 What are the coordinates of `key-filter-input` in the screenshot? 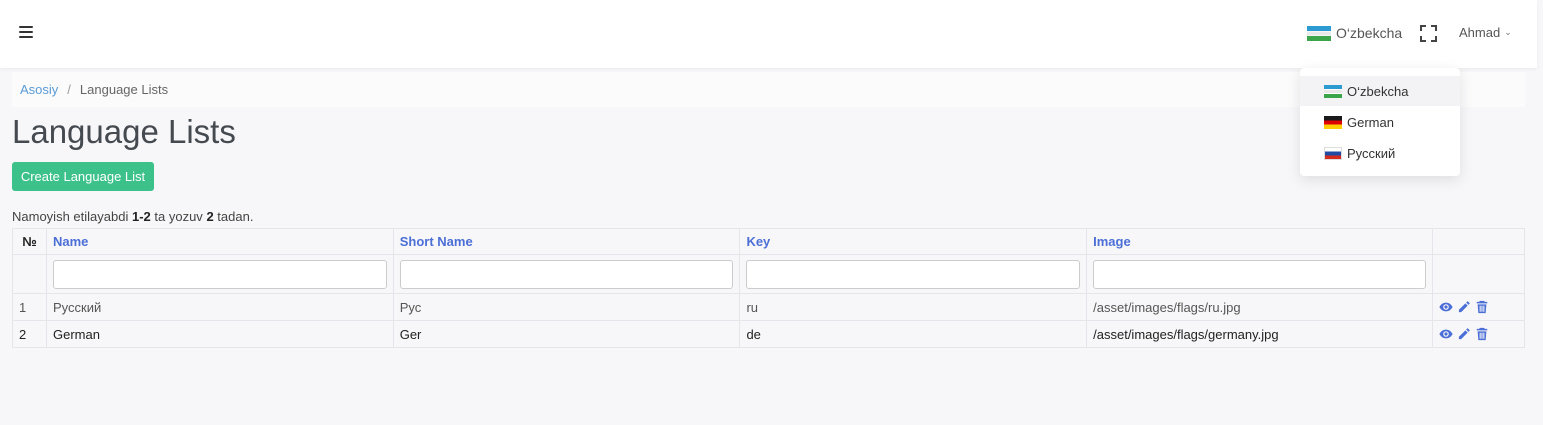 It's located at (913, 274).